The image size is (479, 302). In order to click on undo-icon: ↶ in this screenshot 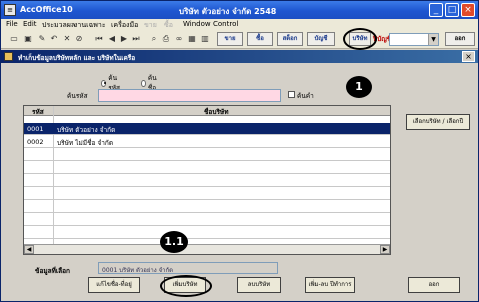, I will do `click(54, 38)`.